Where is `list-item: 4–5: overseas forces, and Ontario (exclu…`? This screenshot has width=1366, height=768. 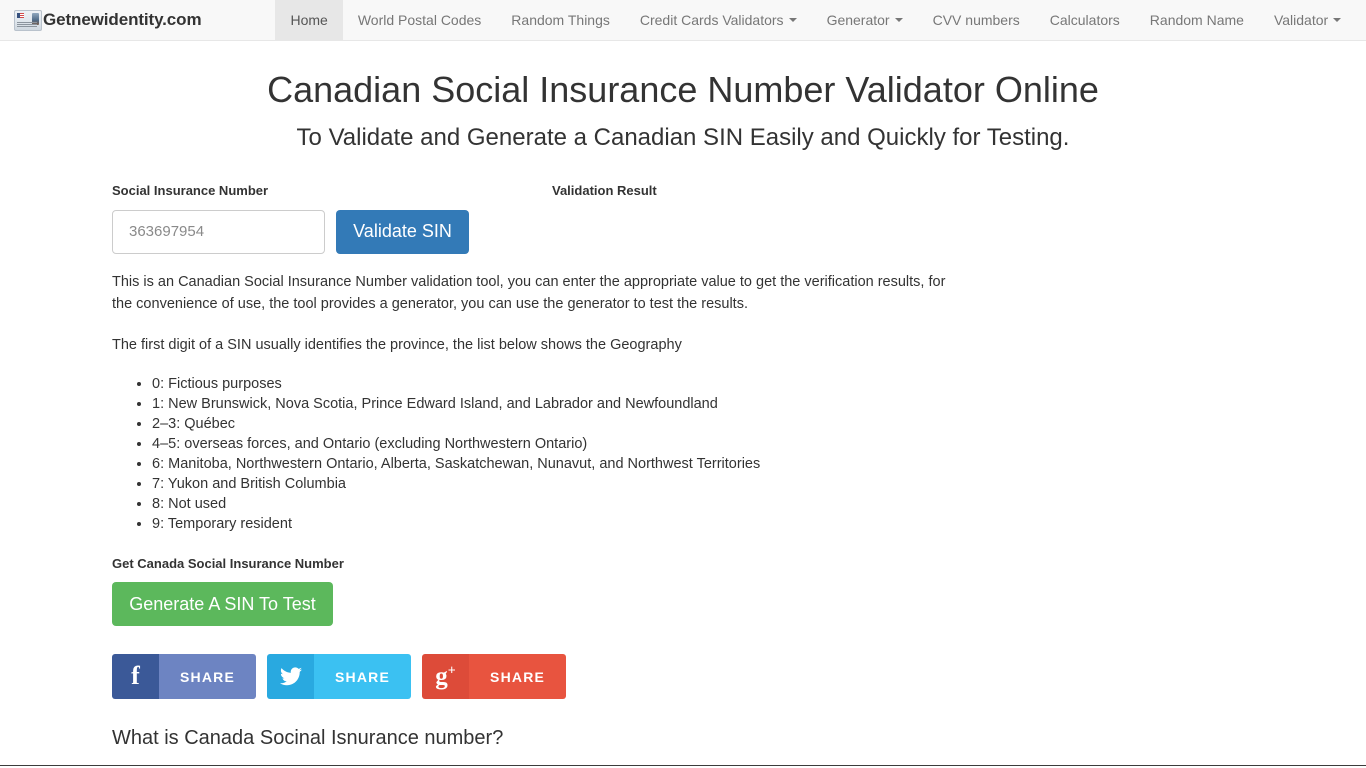 list-item: 4–5: overseas forces, and Ontario (exclu… is located at coordinates (699, 444).